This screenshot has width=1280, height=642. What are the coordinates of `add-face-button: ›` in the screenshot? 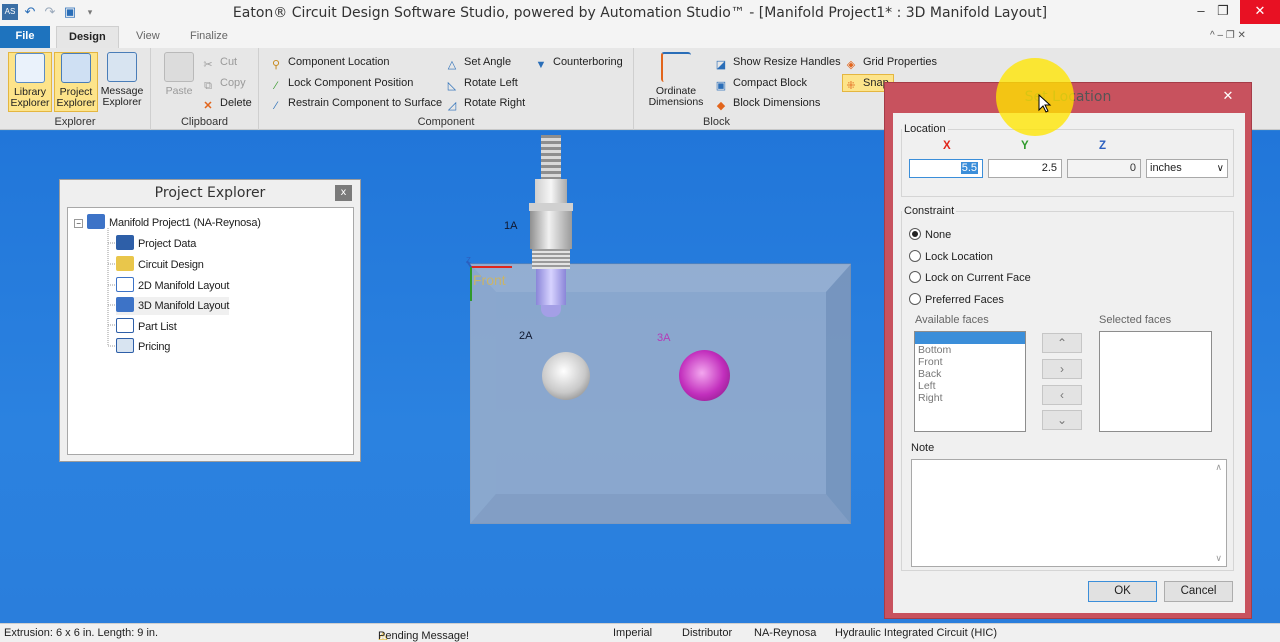 It's located at (1062, 369).